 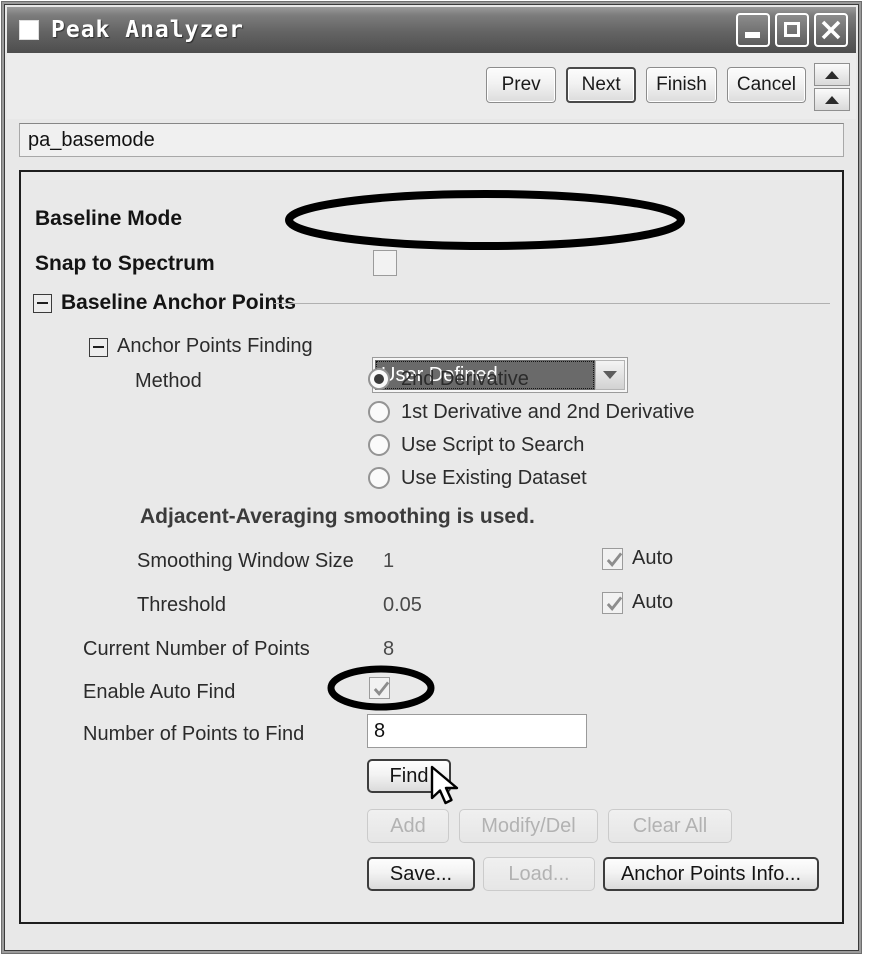 I want to click on enable-auto-find-label: Enable Auto Find, so click(x=159, y=692).